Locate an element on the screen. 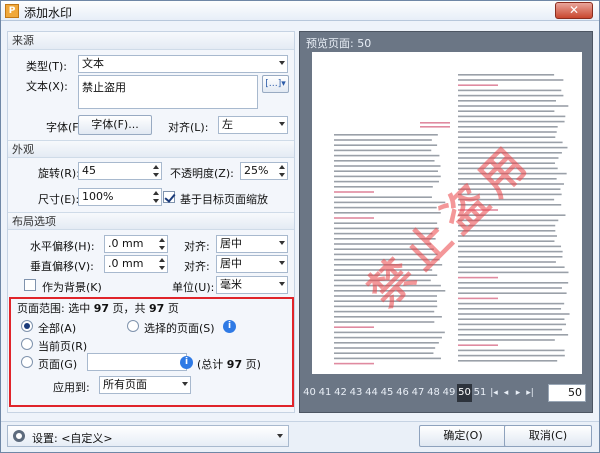 This screenshot has width=600, height=453. size-stepper: 100% is located at coordinates (120, 197).